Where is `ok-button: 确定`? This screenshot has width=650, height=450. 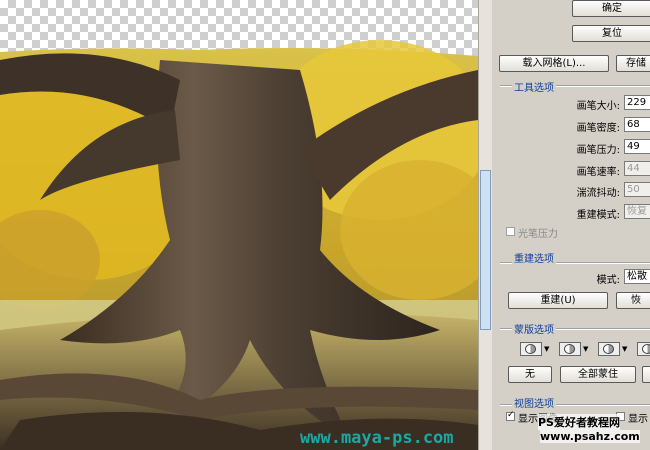 ok-button: 确定 is located at coordinates (611, 8).